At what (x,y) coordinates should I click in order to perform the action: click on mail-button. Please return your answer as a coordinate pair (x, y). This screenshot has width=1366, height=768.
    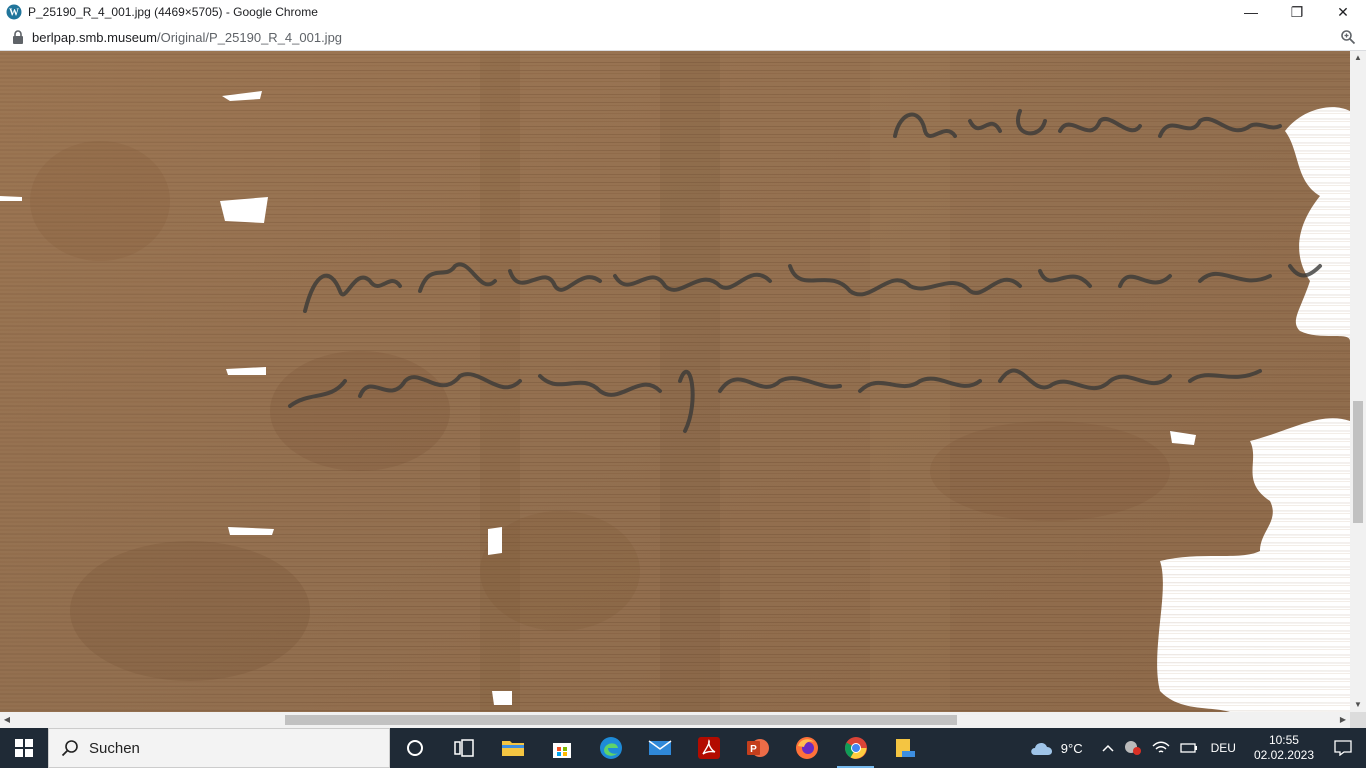
    Looking at the image, I should click on (659, 748).